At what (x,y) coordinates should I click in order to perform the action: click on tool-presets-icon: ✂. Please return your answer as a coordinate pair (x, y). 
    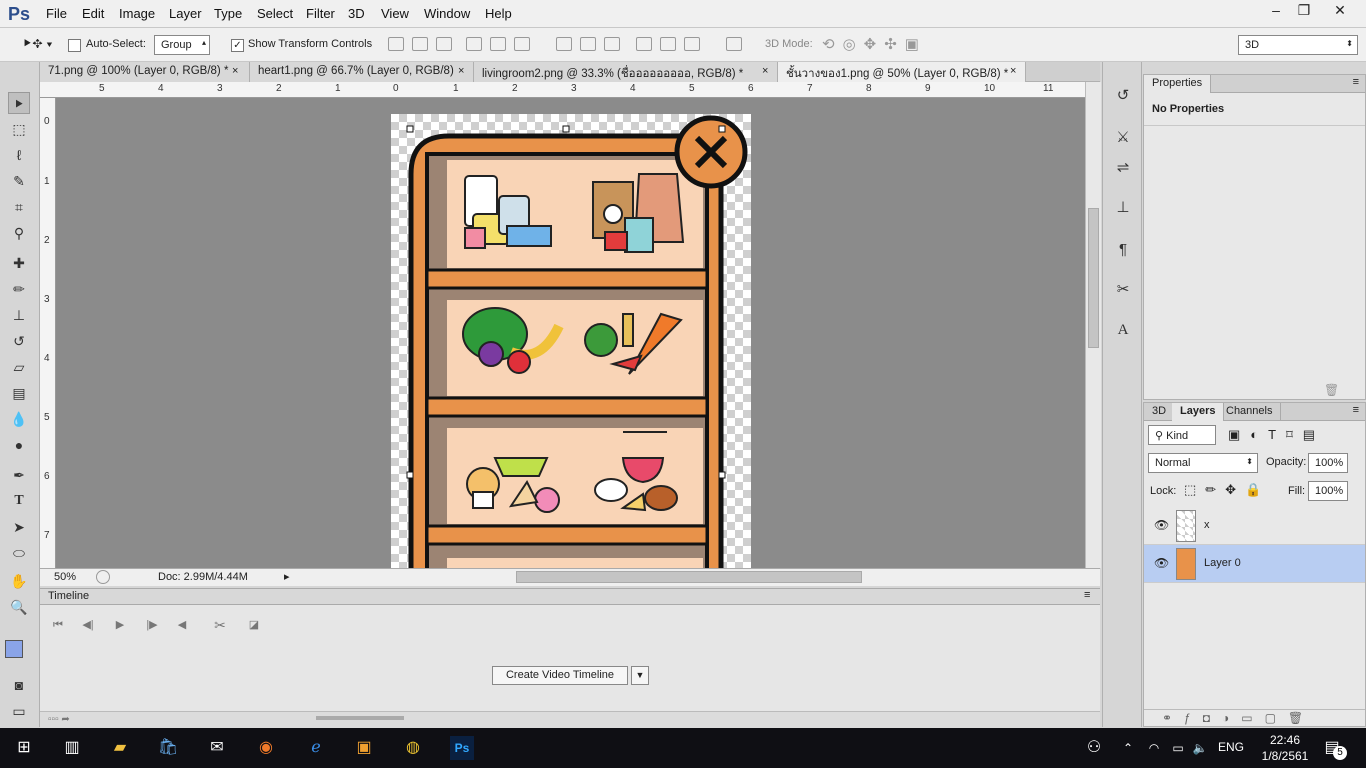
    Looking at the image, I should click on (1123, 290).